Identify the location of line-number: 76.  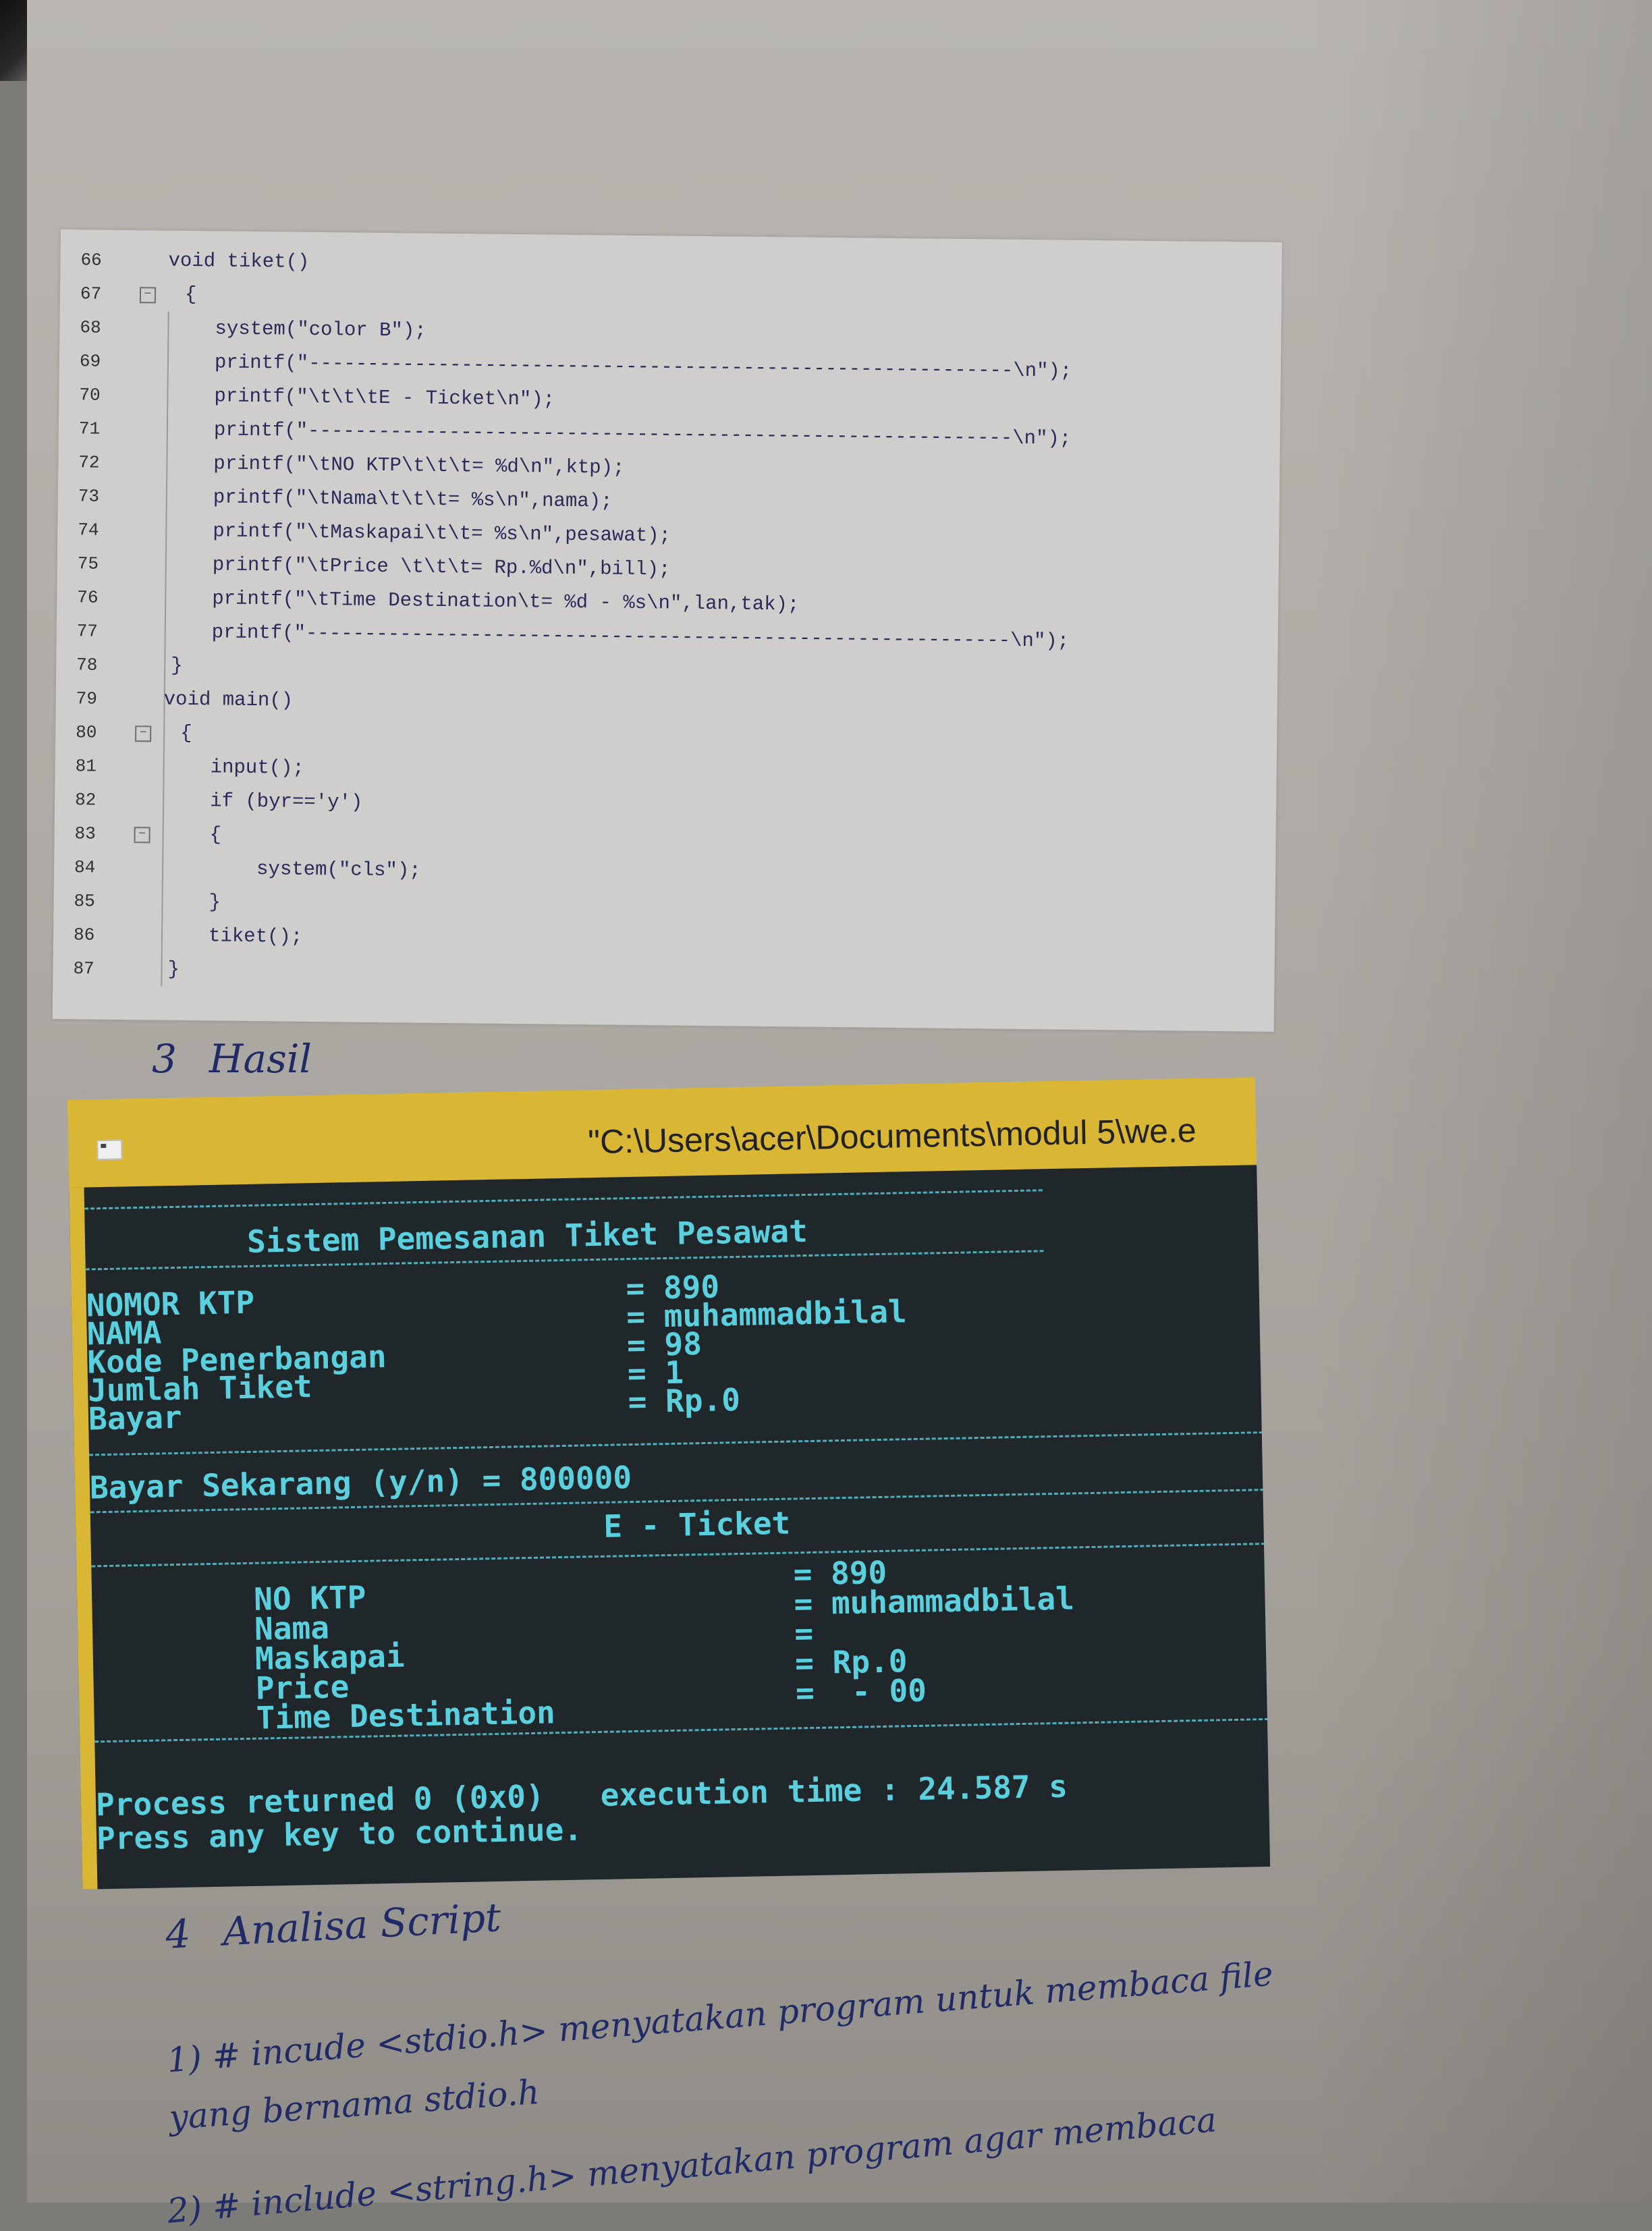
(88, 597).